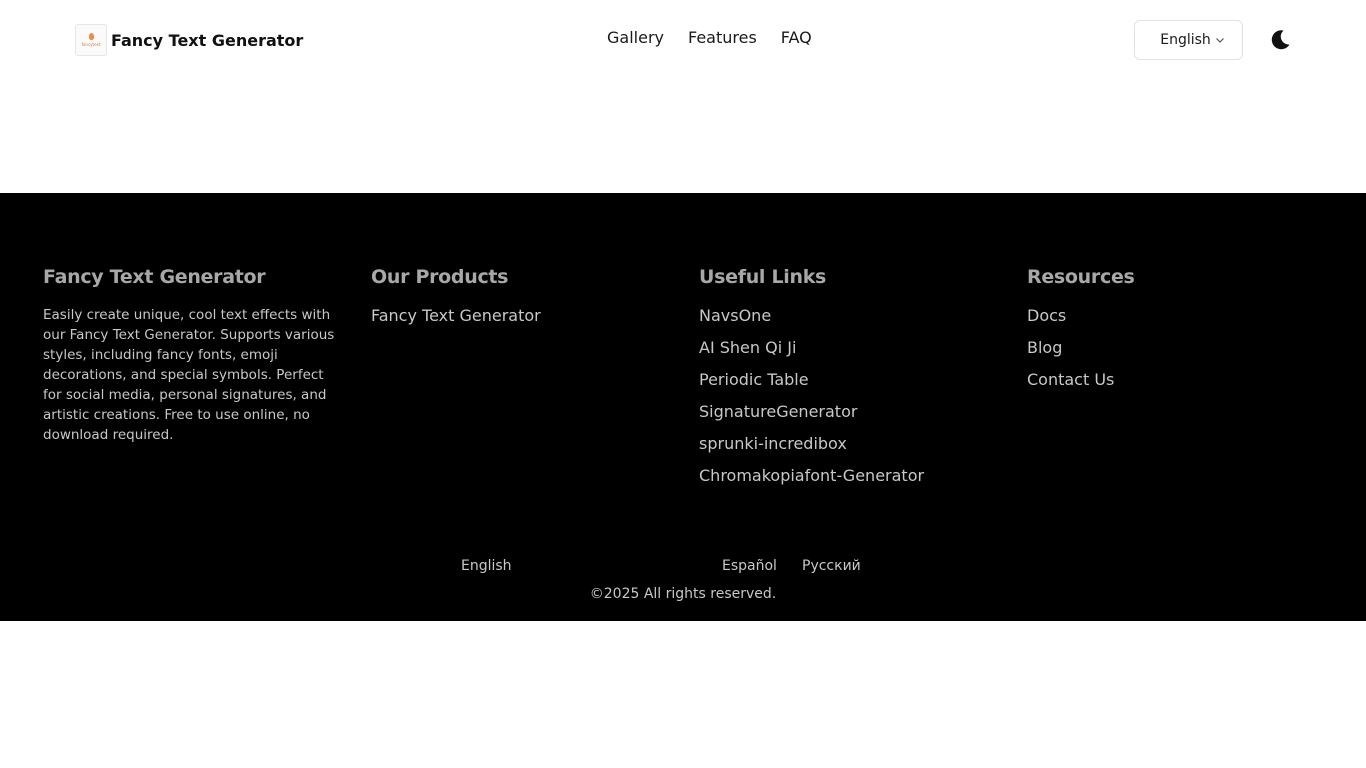 This screenshot has width=1366, height=768. Describe the element at coordinates (1081, 277) in the screenshot. I see `footer-resources-title: Resources` at that location.